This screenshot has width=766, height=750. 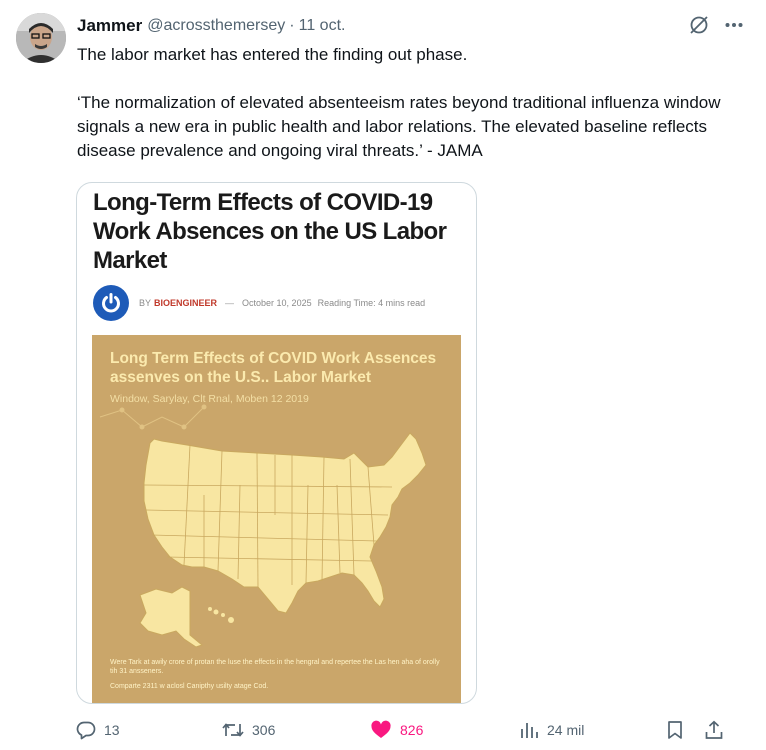 I want to click on author-avatar, so click(x=41, y=38).